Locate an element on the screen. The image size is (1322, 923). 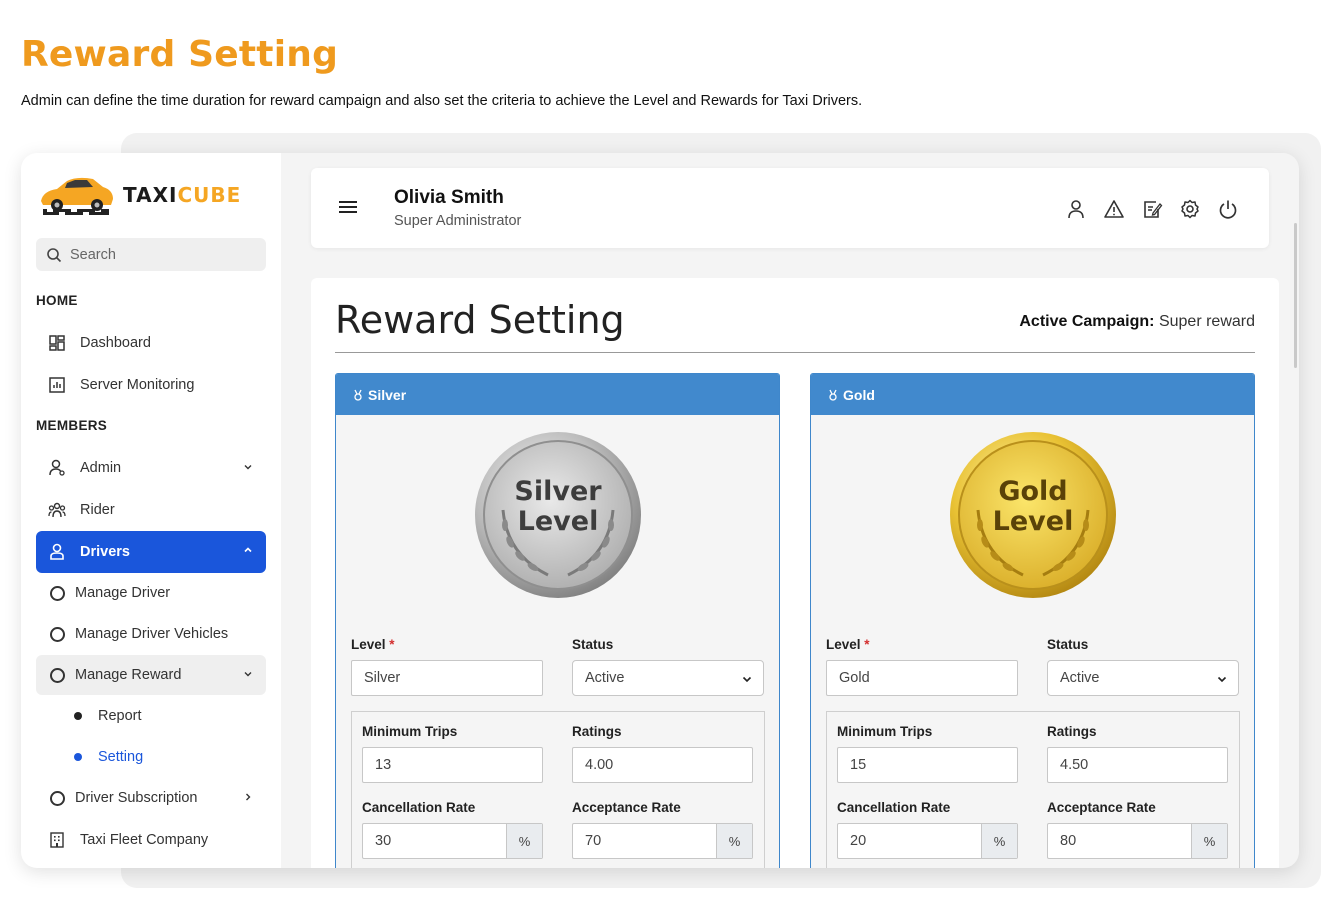
sidebar-item-rider: Rider is located at coordinates (151, 510).